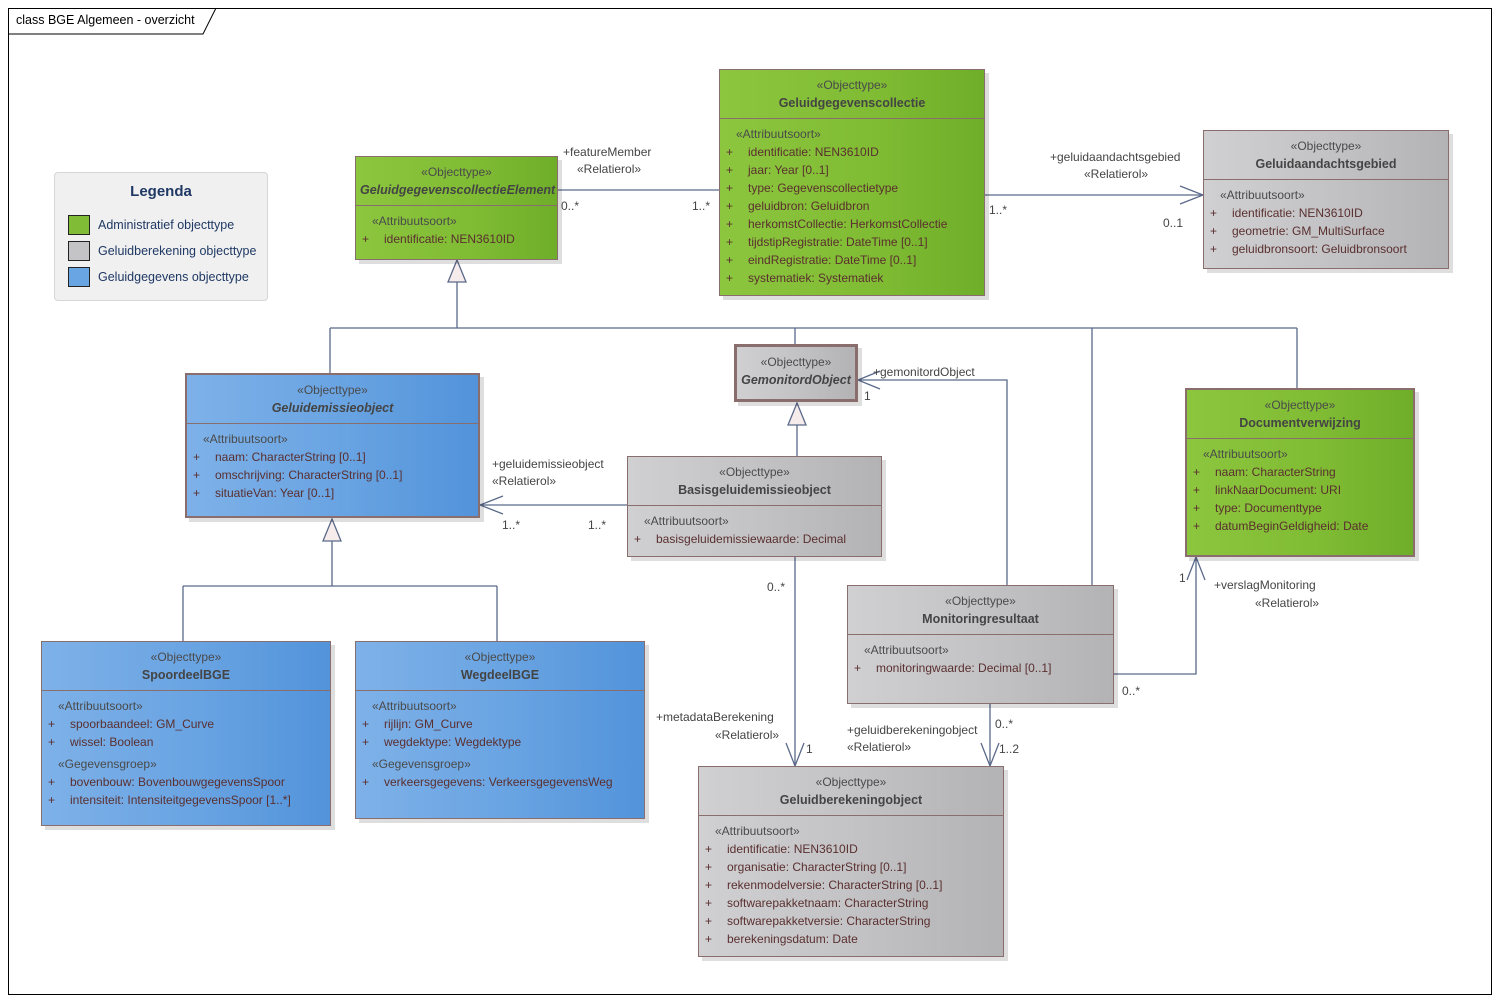 The image size is (1501, 1003). I want to click on attribute-row: + jaar: Year [0..1], so click(852, 170).